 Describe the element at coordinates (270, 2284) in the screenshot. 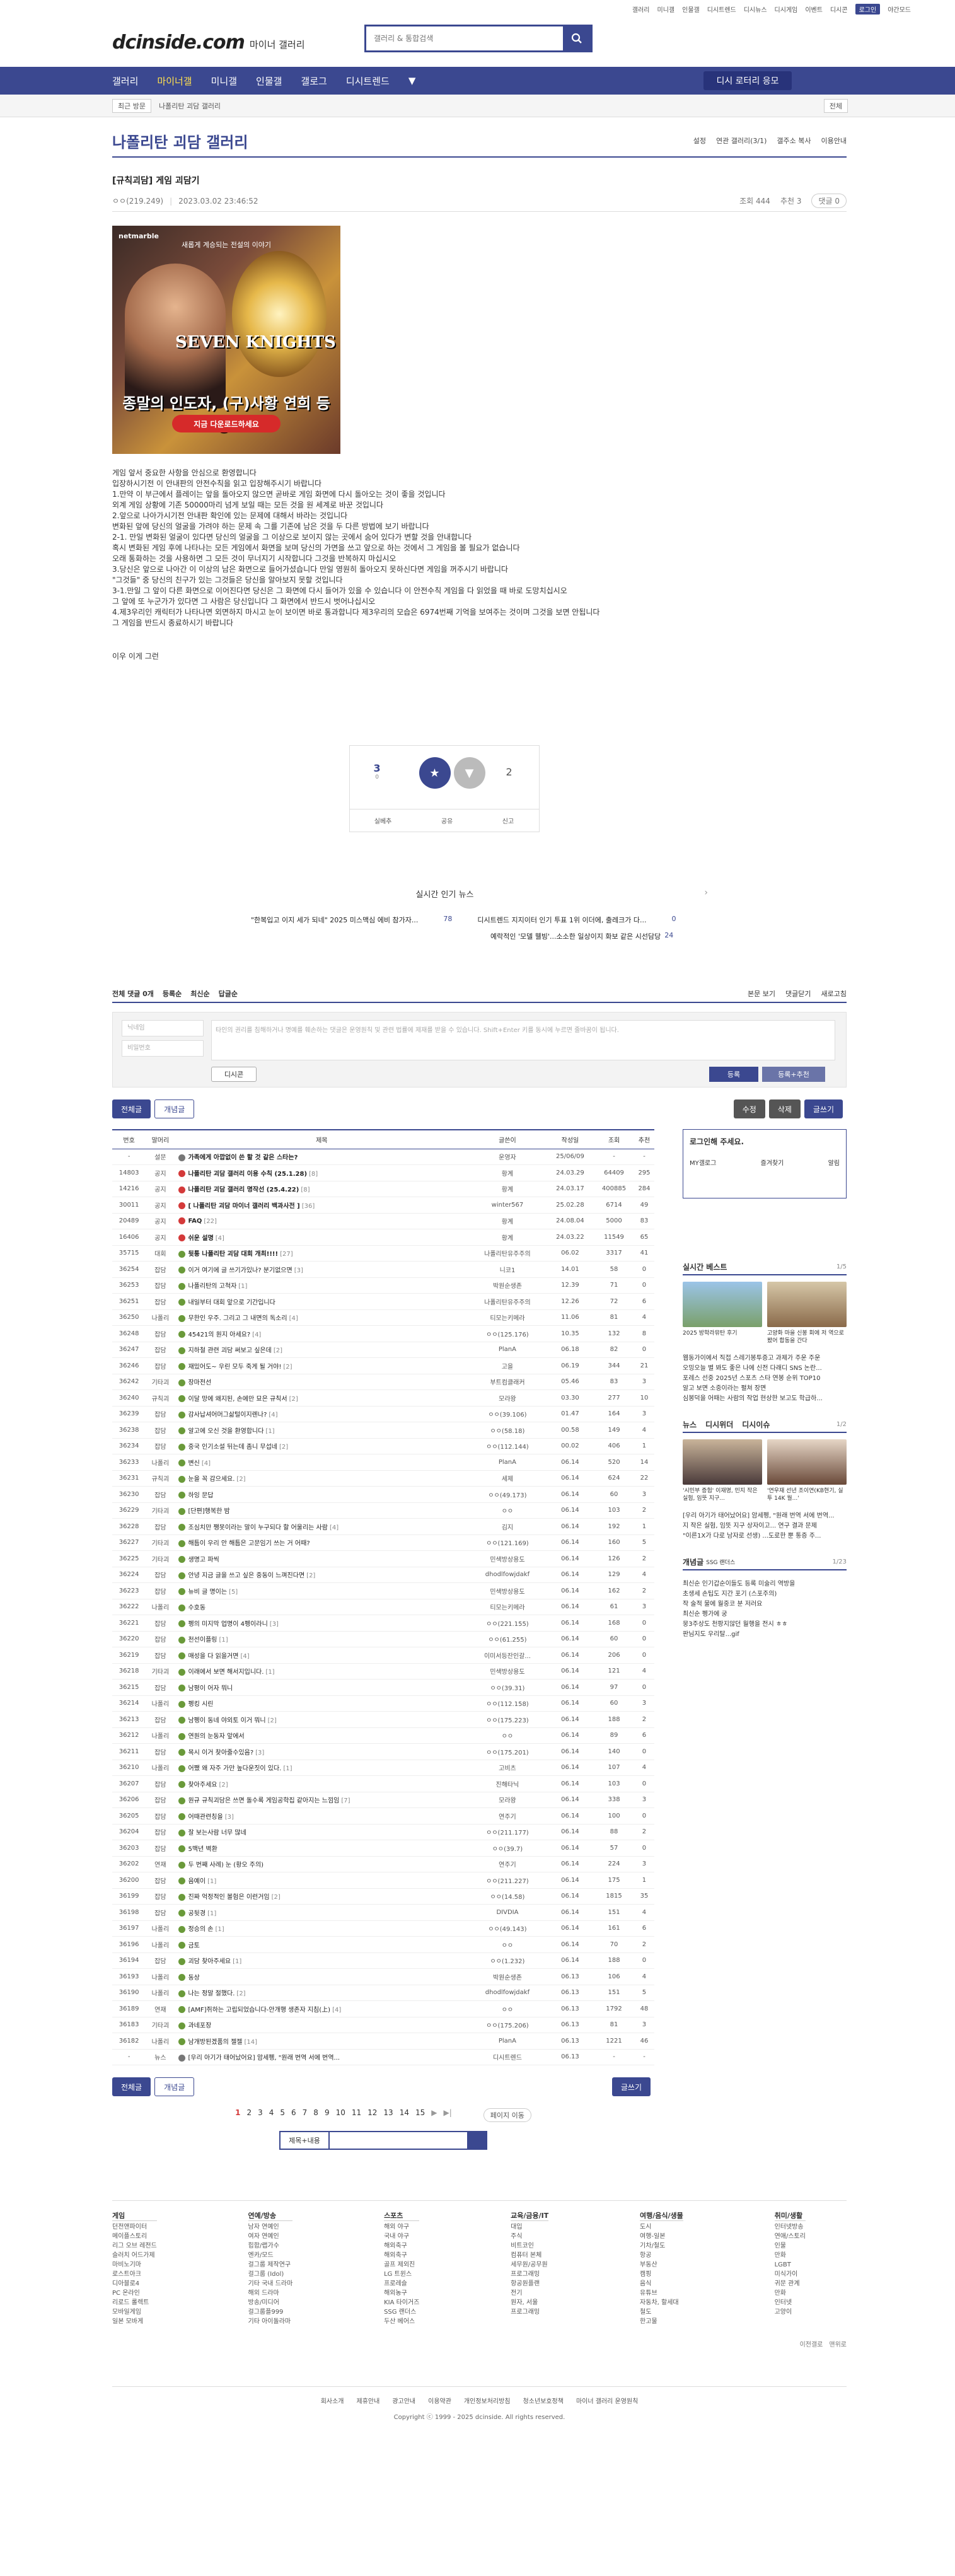

I see `footer-link: 기타 국내 드라마` at that location.